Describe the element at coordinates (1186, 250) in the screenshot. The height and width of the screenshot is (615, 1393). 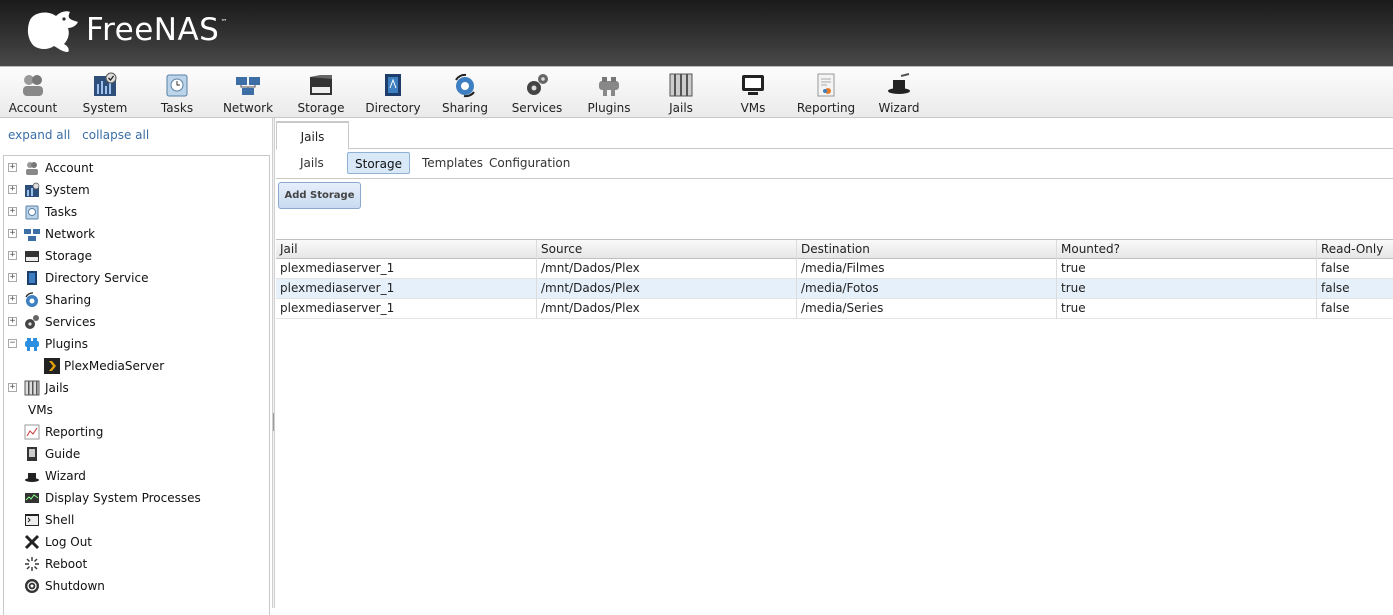
I see `column-header-mounted: Mounted?` at that location.